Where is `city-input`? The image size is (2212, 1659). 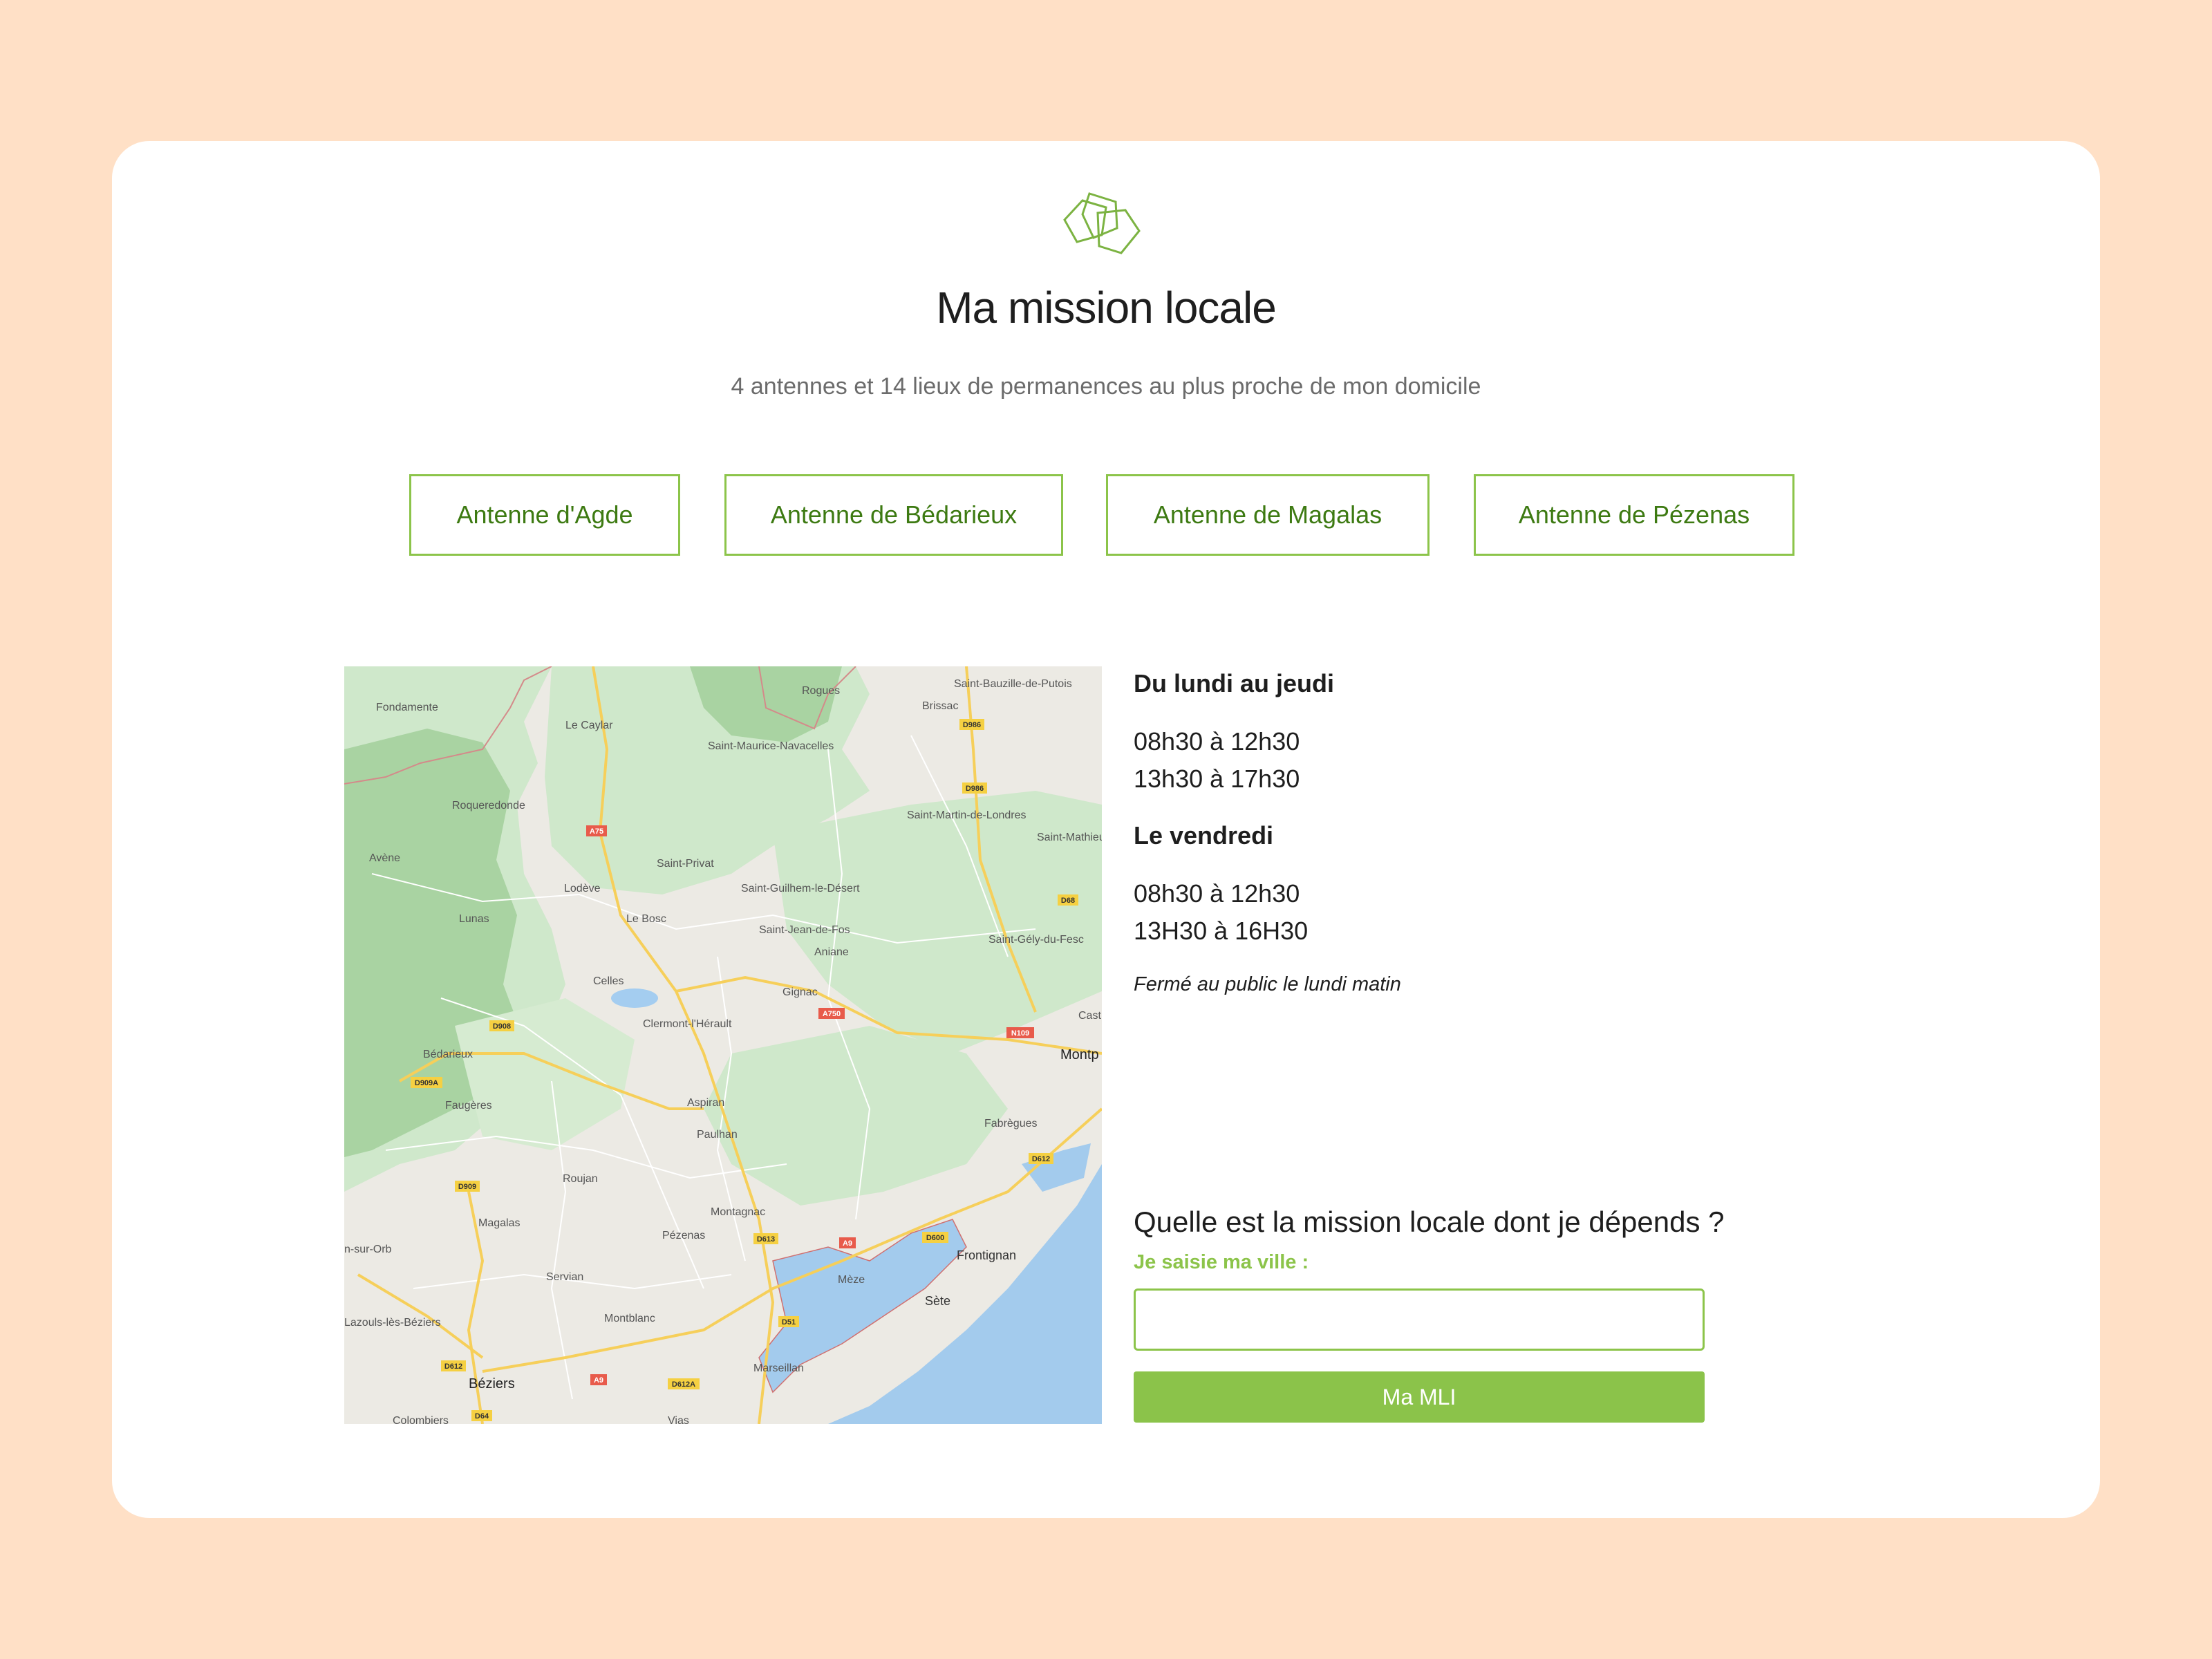
city-input is located at coordinates (1419, 1319).